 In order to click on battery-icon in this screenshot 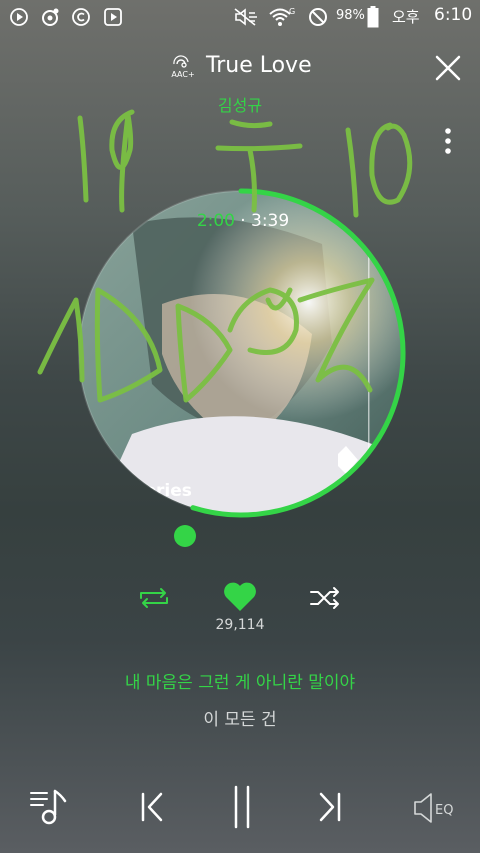, I will do `click(373, 17)`.